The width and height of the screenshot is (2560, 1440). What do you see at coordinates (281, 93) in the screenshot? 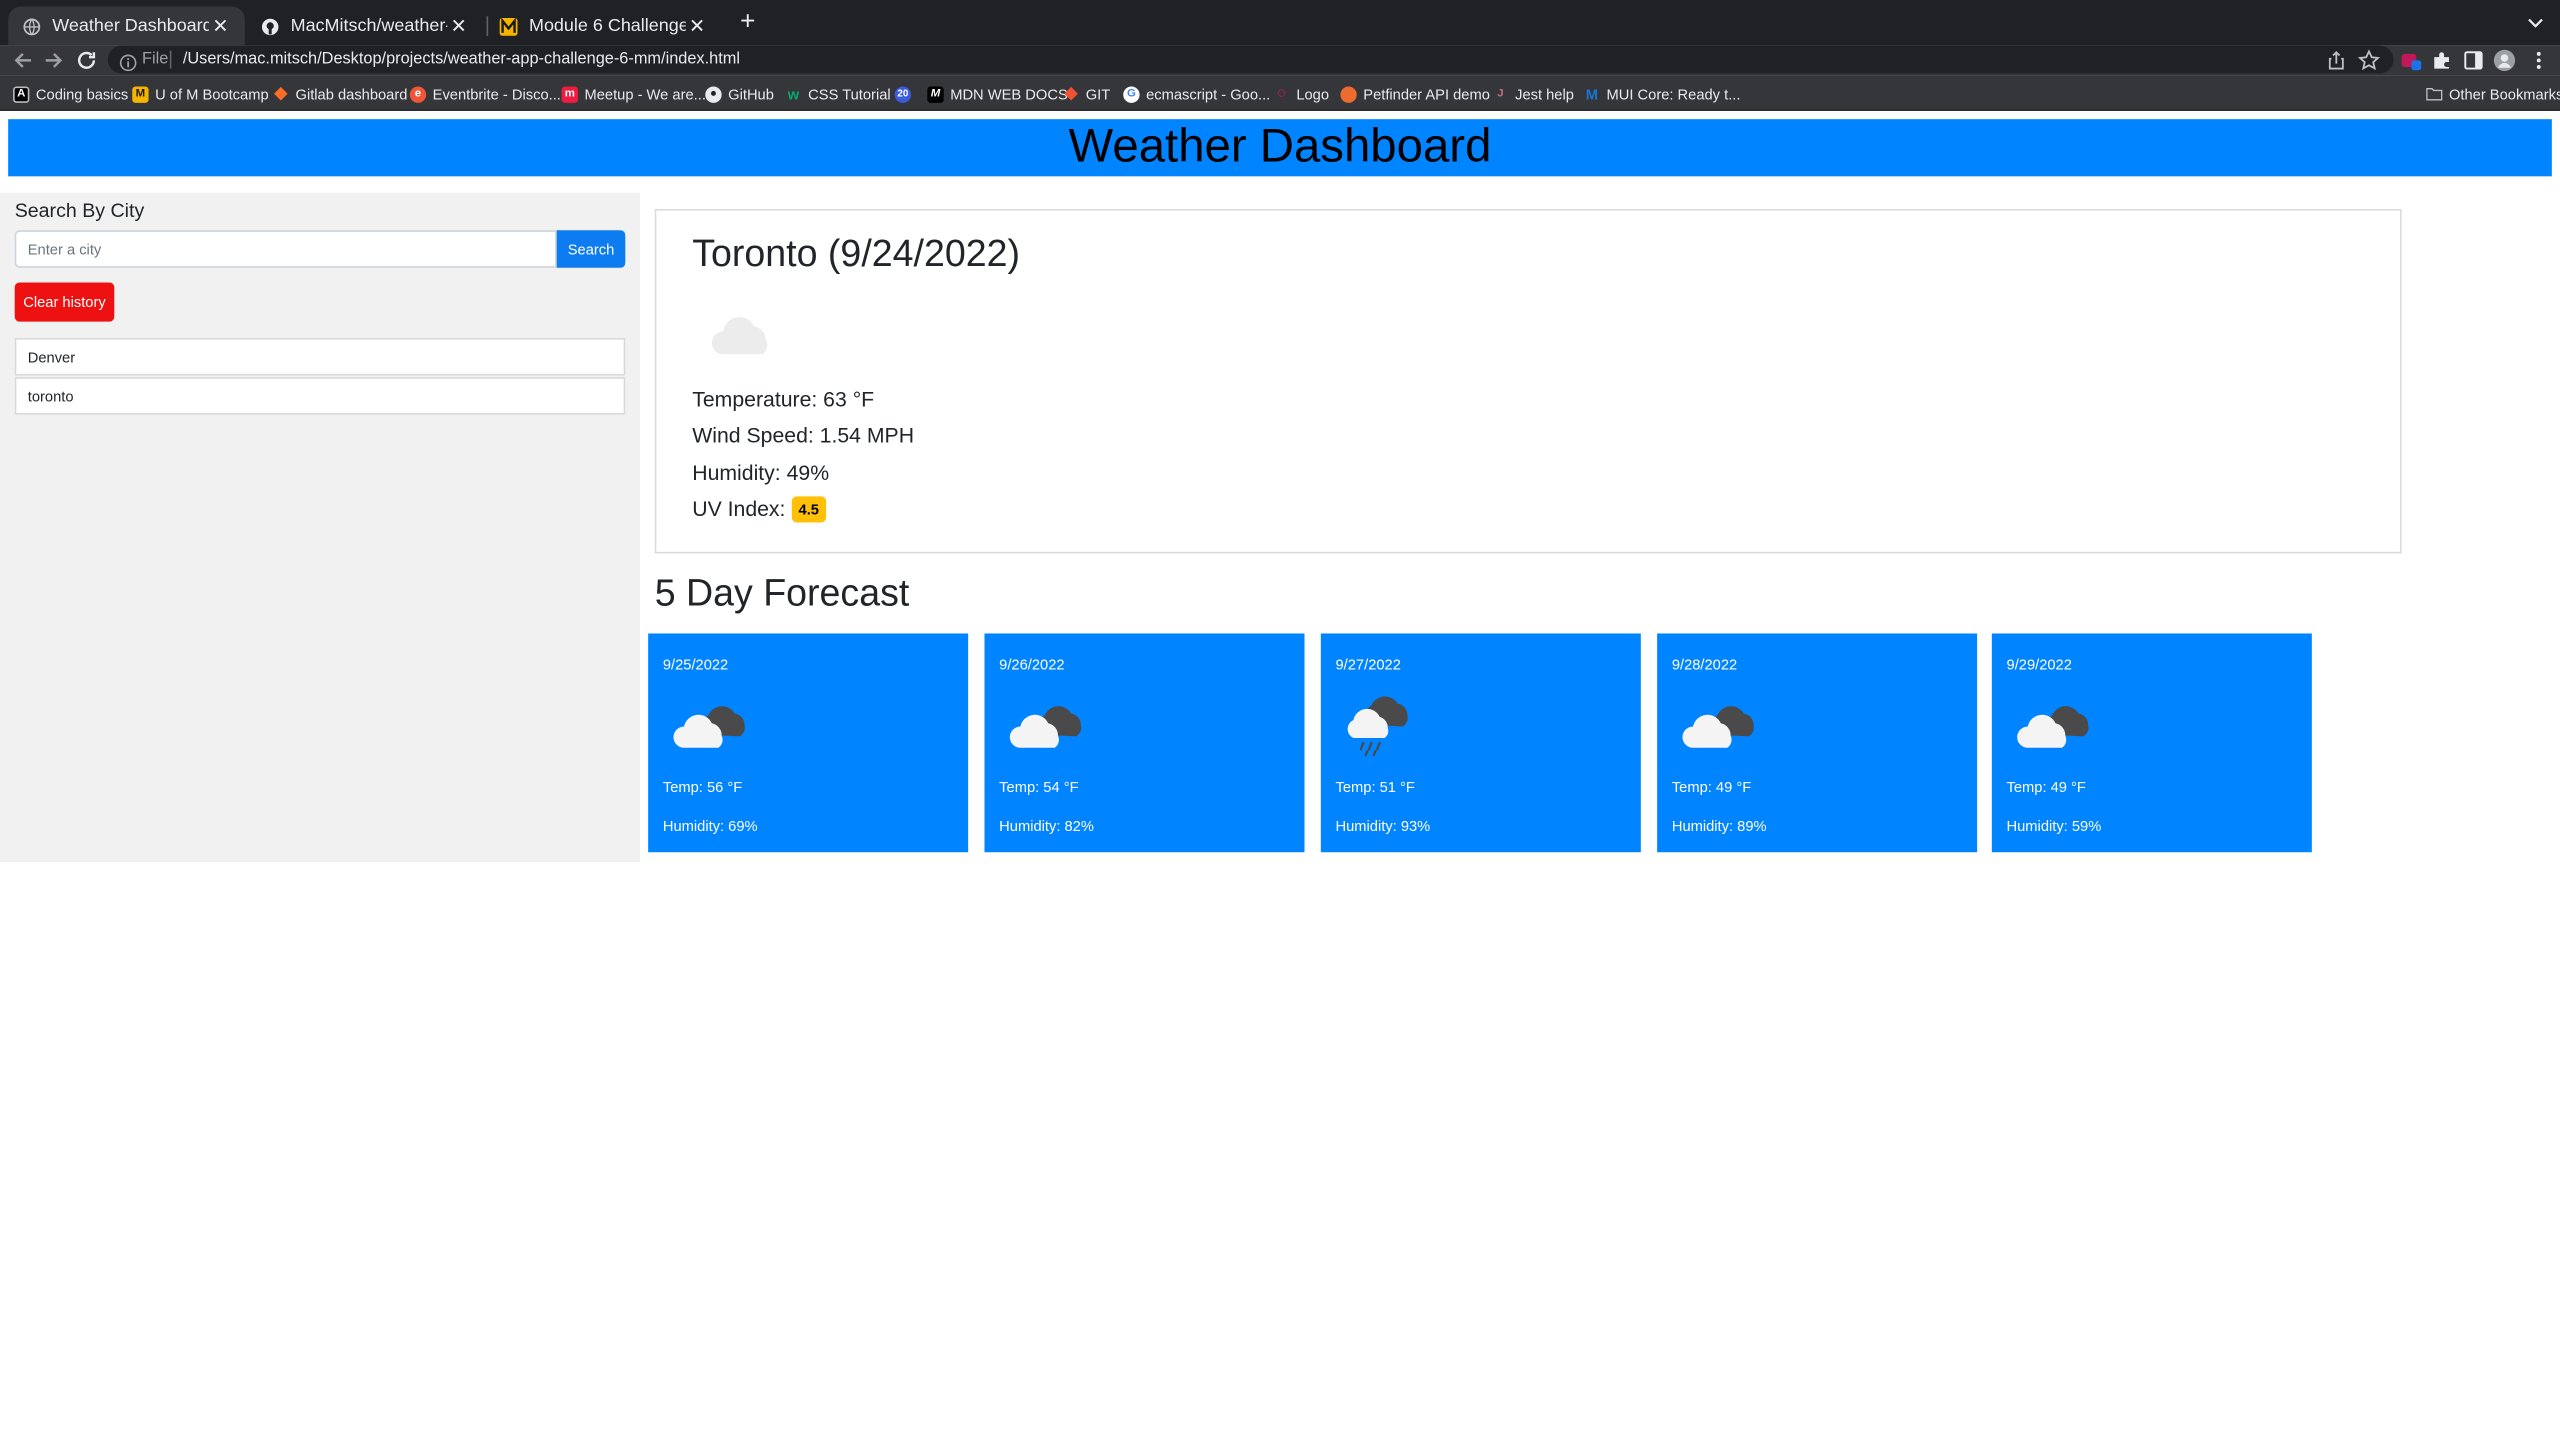
I see `gitlab-icon: ◆` at bounding box center [281, 93].